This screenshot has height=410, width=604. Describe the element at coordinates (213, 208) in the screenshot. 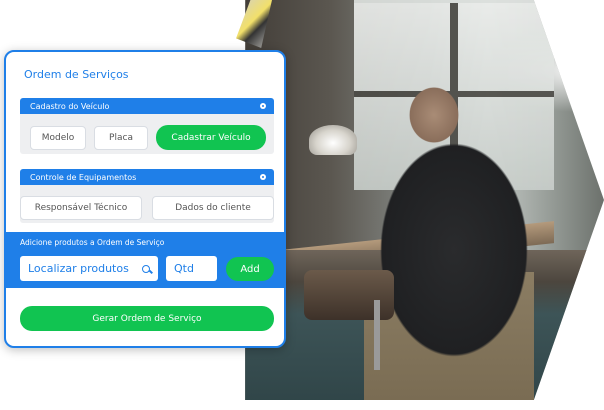

I see `client-data-field: Dados do cliente` at that location.